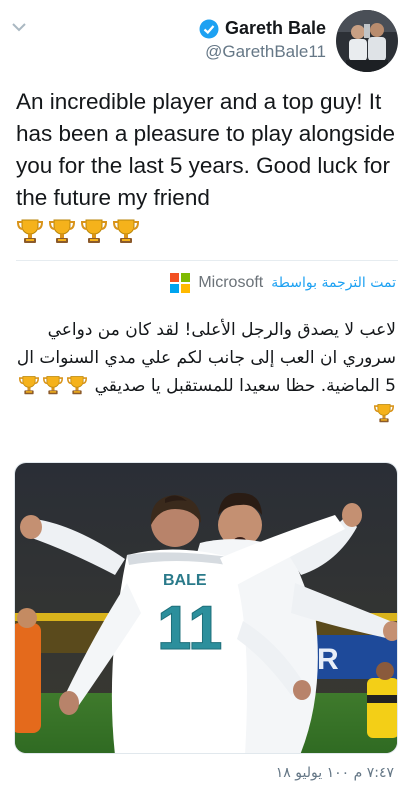  Describe the element at coordinates (231, 282) in the screenshot. I see `translation-provider: Microsoft` at that location.